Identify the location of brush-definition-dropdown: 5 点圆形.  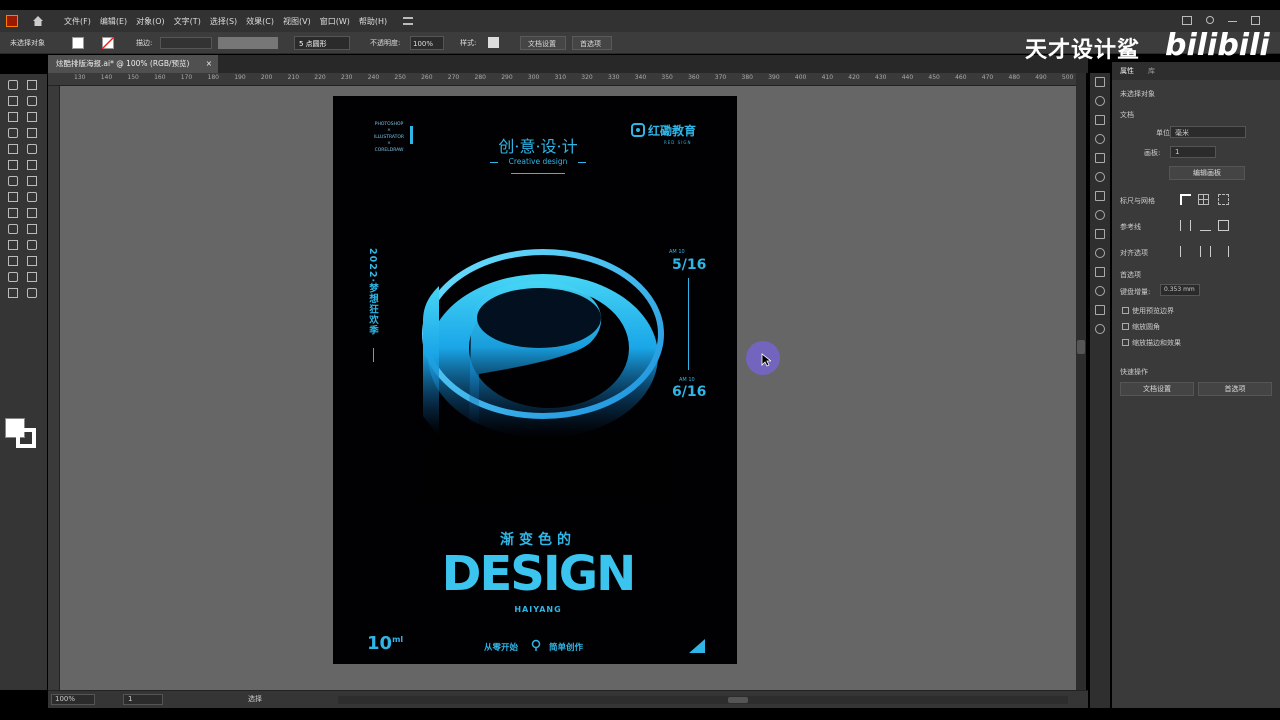
(322, 43).